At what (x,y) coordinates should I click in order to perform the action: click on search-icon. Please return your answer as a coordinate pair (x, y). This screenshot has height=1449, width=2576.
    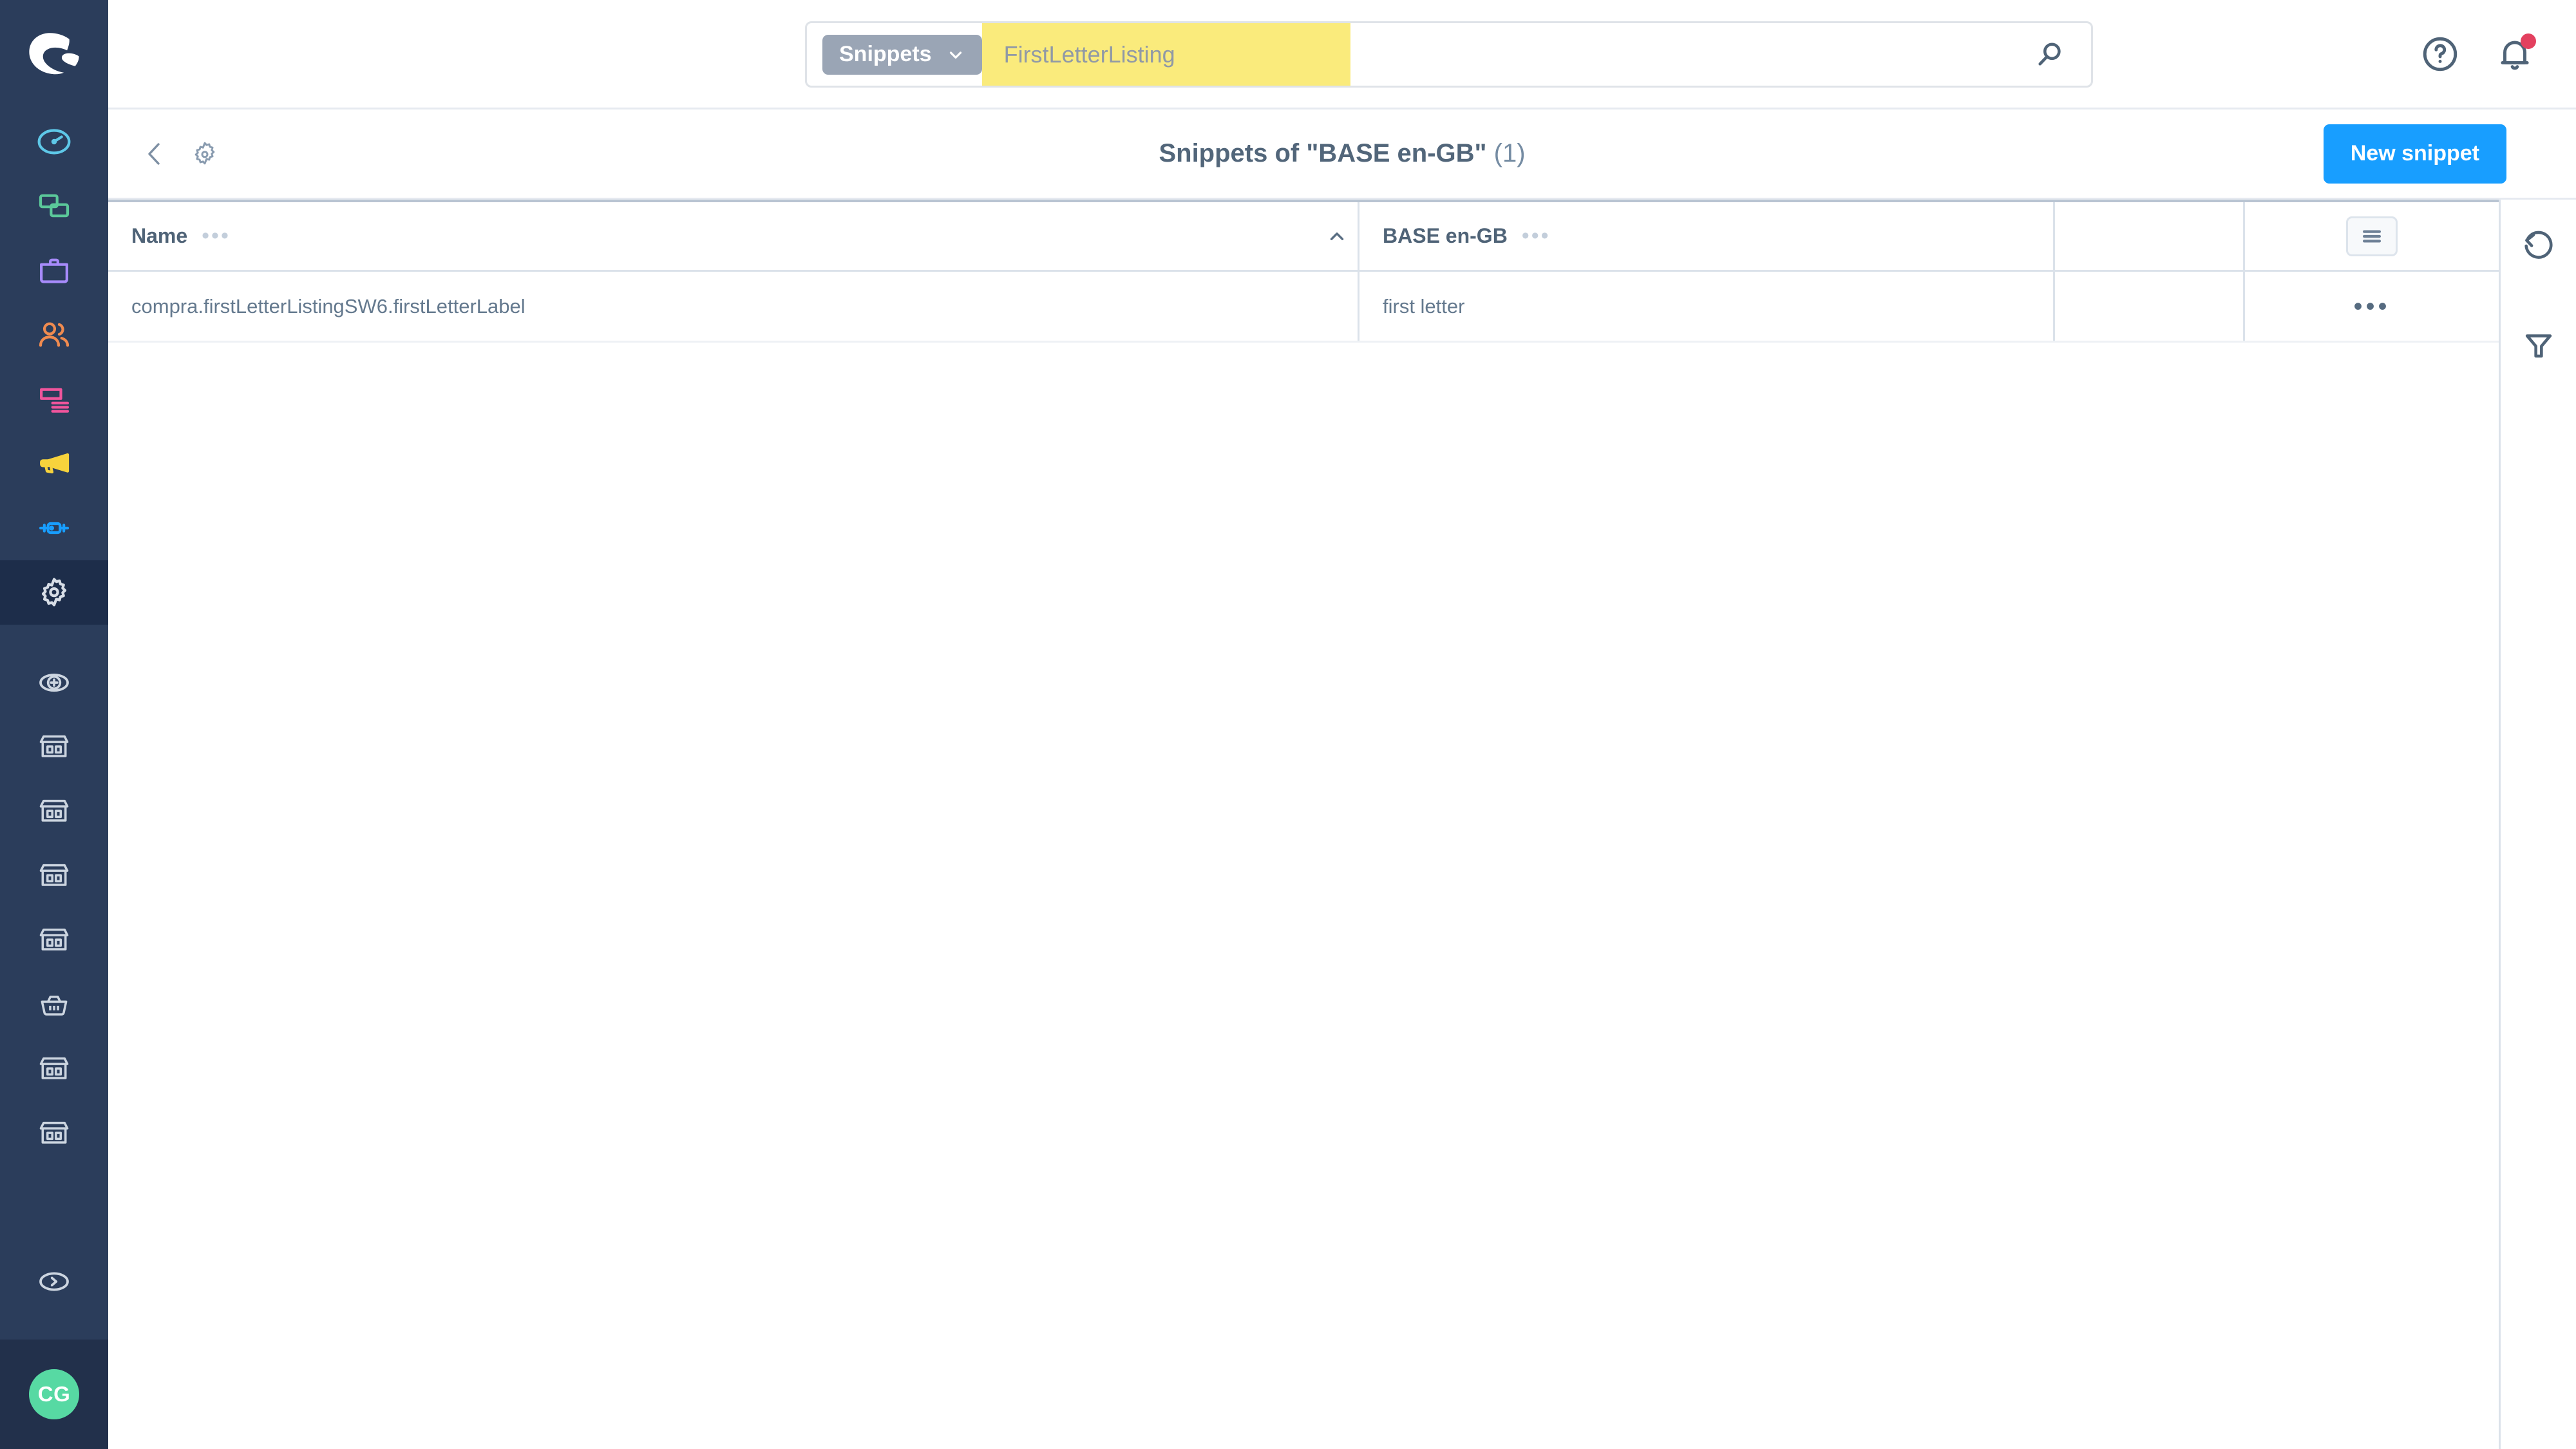
    Looking at the image, I should click on (2049, 54).